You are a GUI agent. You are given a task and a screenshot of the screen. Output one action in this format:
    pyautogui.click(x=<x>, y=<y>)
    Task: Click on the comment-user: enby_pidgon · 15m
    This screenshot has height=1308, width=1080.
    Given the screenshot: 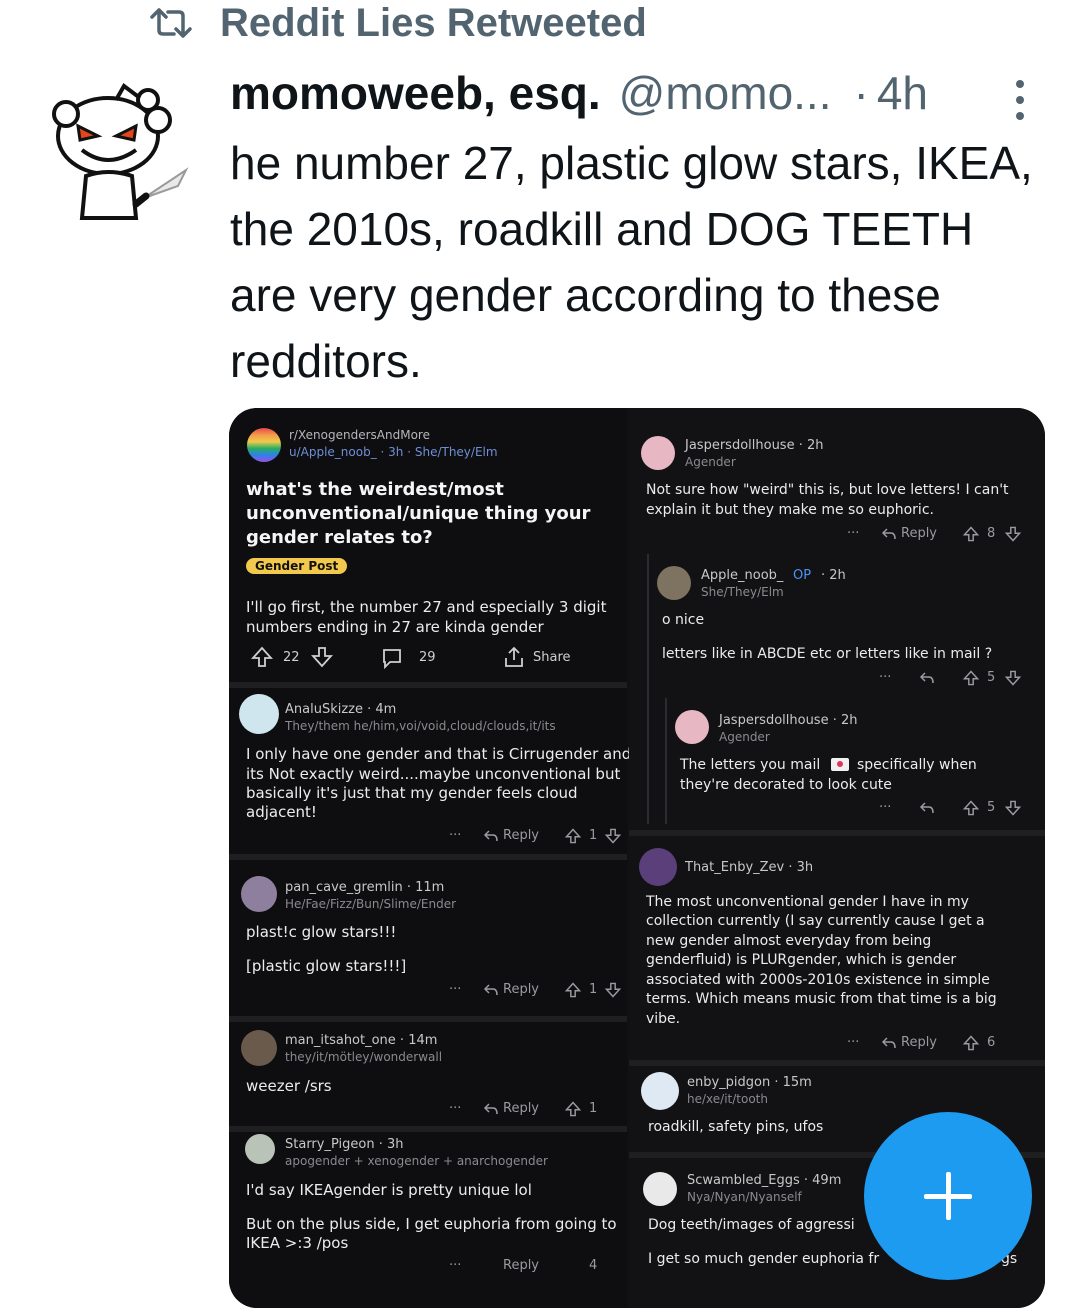 What is the action you would take?
    pyautogui.click(x=749, y=1082)
    